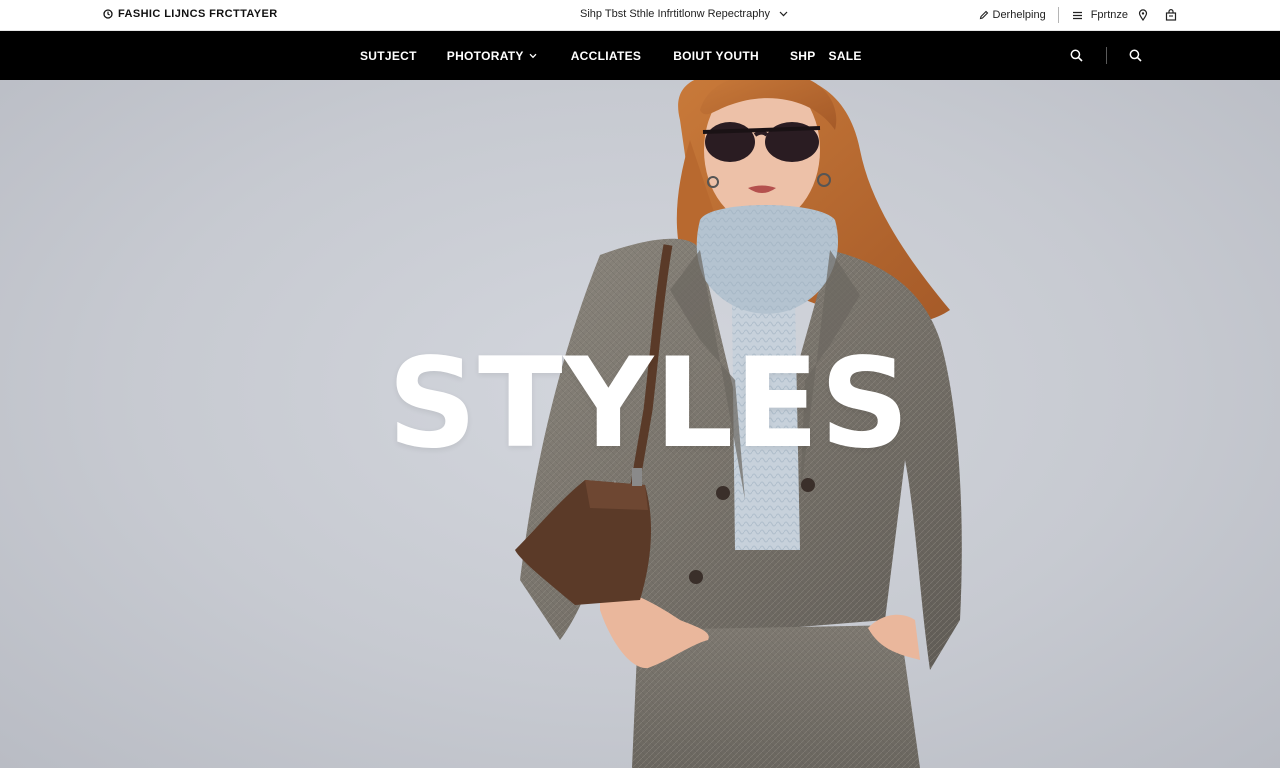 Image resolution: width=1280 pixels, height=768 pixels. I want to click on nav-item-subject: SUTJECT, so click(388, 56).